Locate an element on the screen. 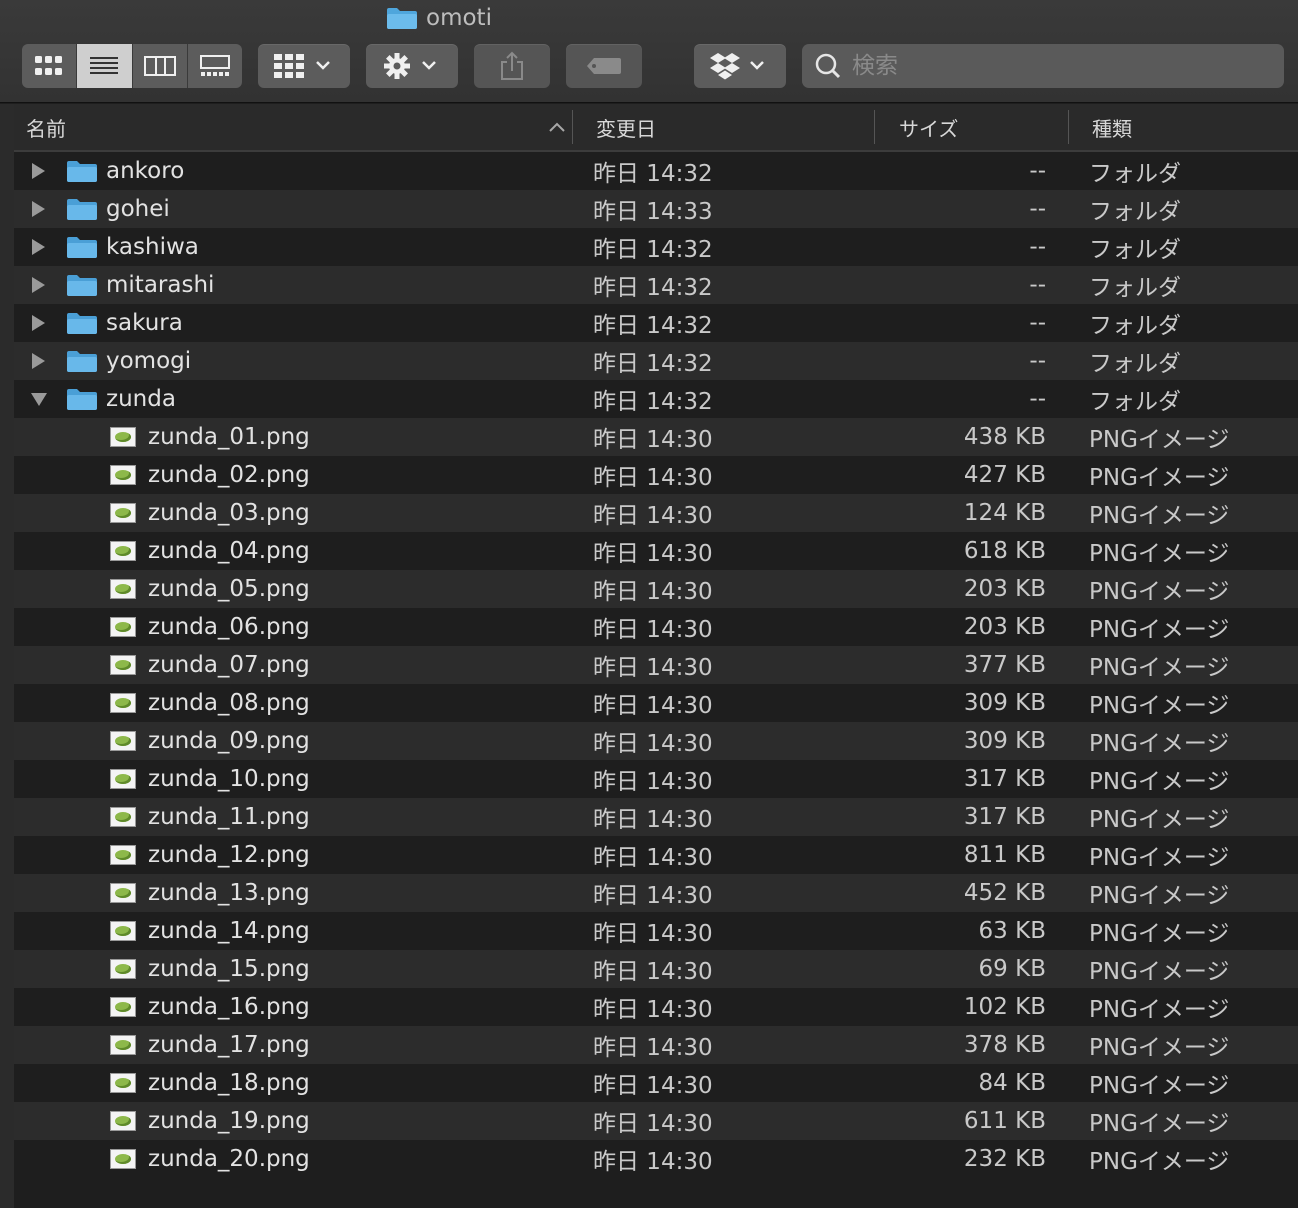 The width and height of the screenshot is (1298, 1208). list-view-button is located at coordinates (105, 66).